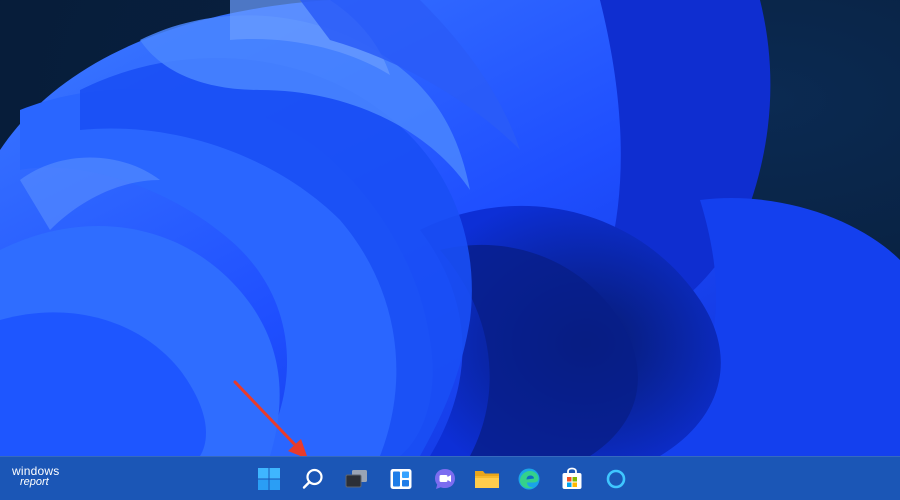 This screenshot has height=500, width=900. I want to click on task-view-button, so click(357, 479).